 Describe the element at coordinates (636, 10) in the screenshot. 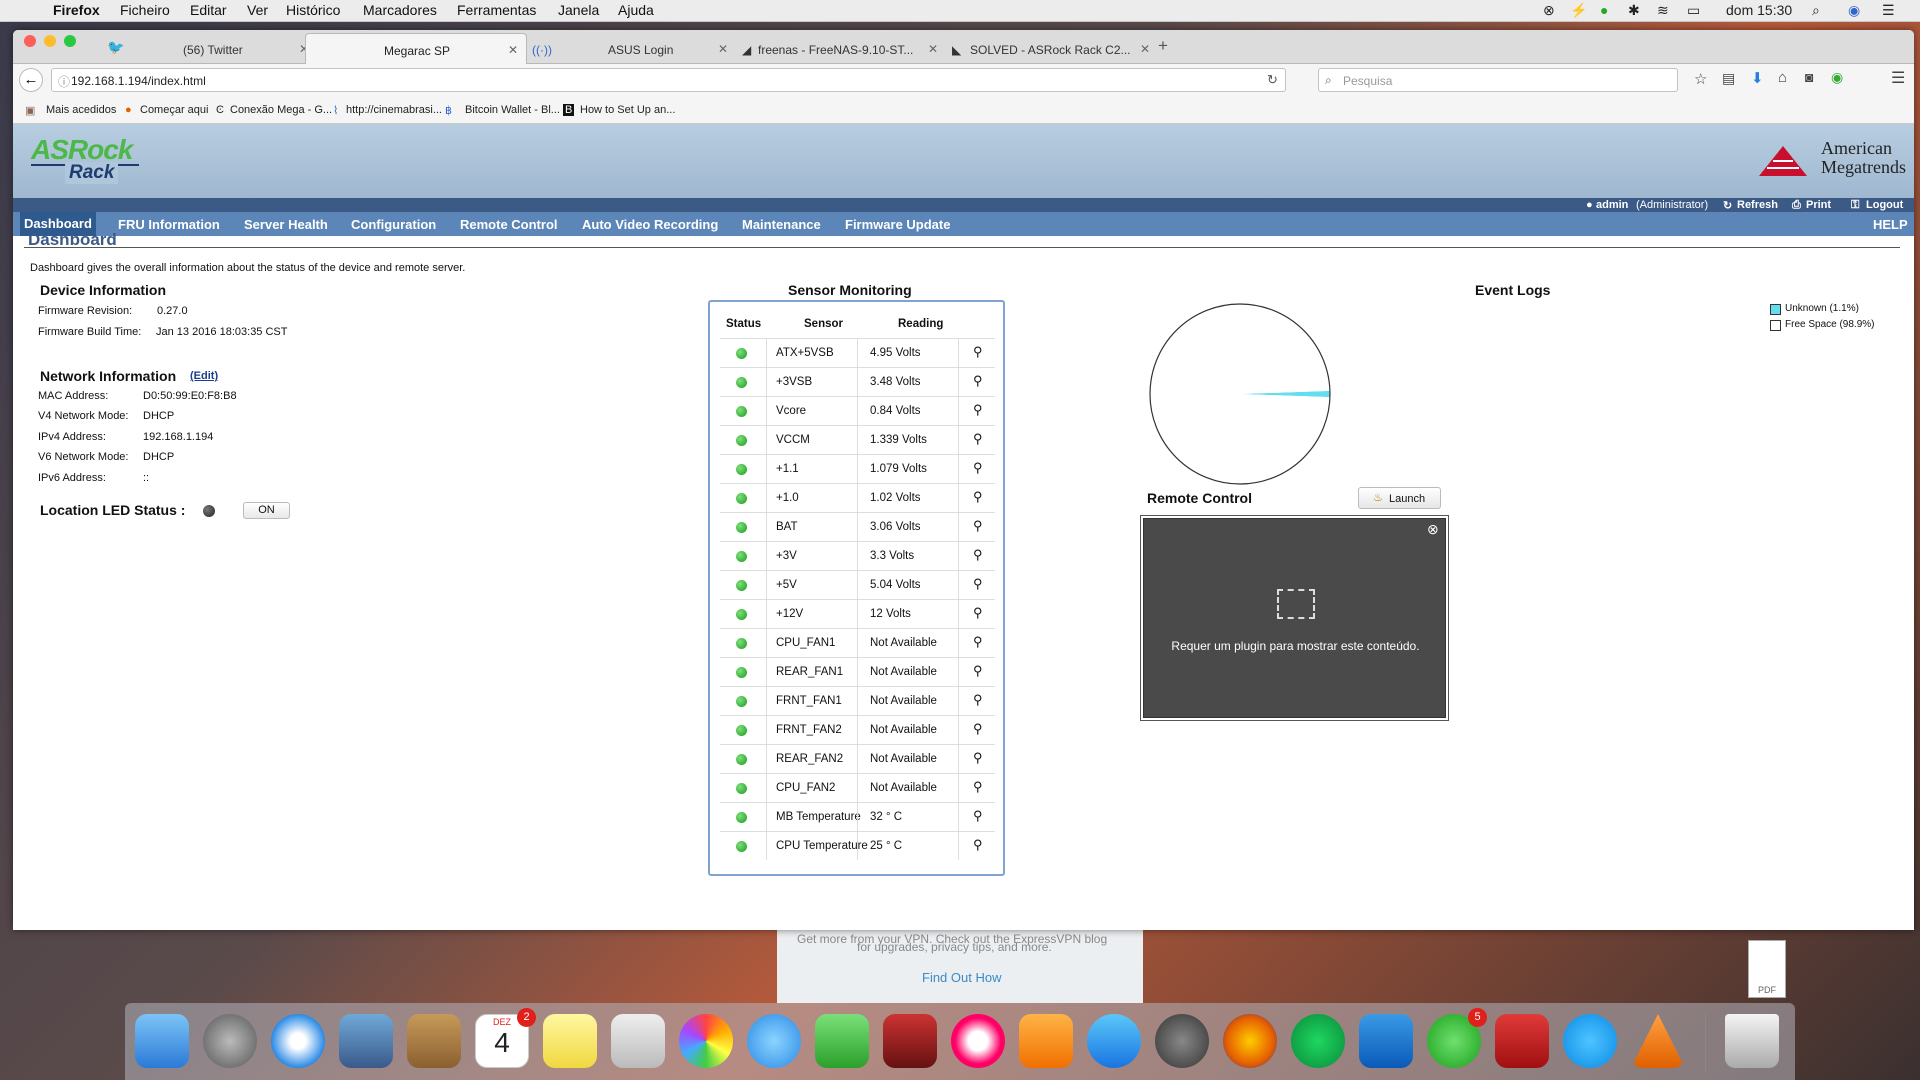

I see `menu-ajuda: Ajuda` at that location.